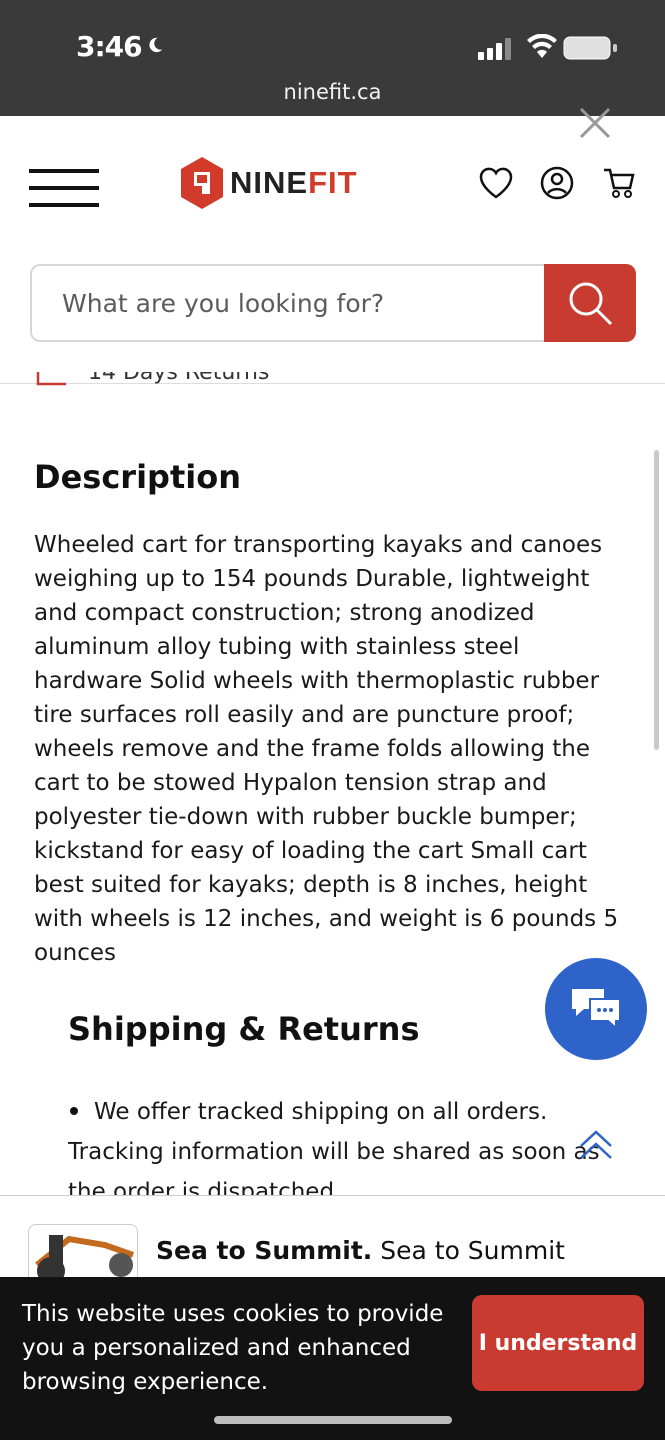 This screenshot has width=665, height=1440. Describe the element at coordinates (51, 379) in the screenshot. I see `returns-icon` at that location.